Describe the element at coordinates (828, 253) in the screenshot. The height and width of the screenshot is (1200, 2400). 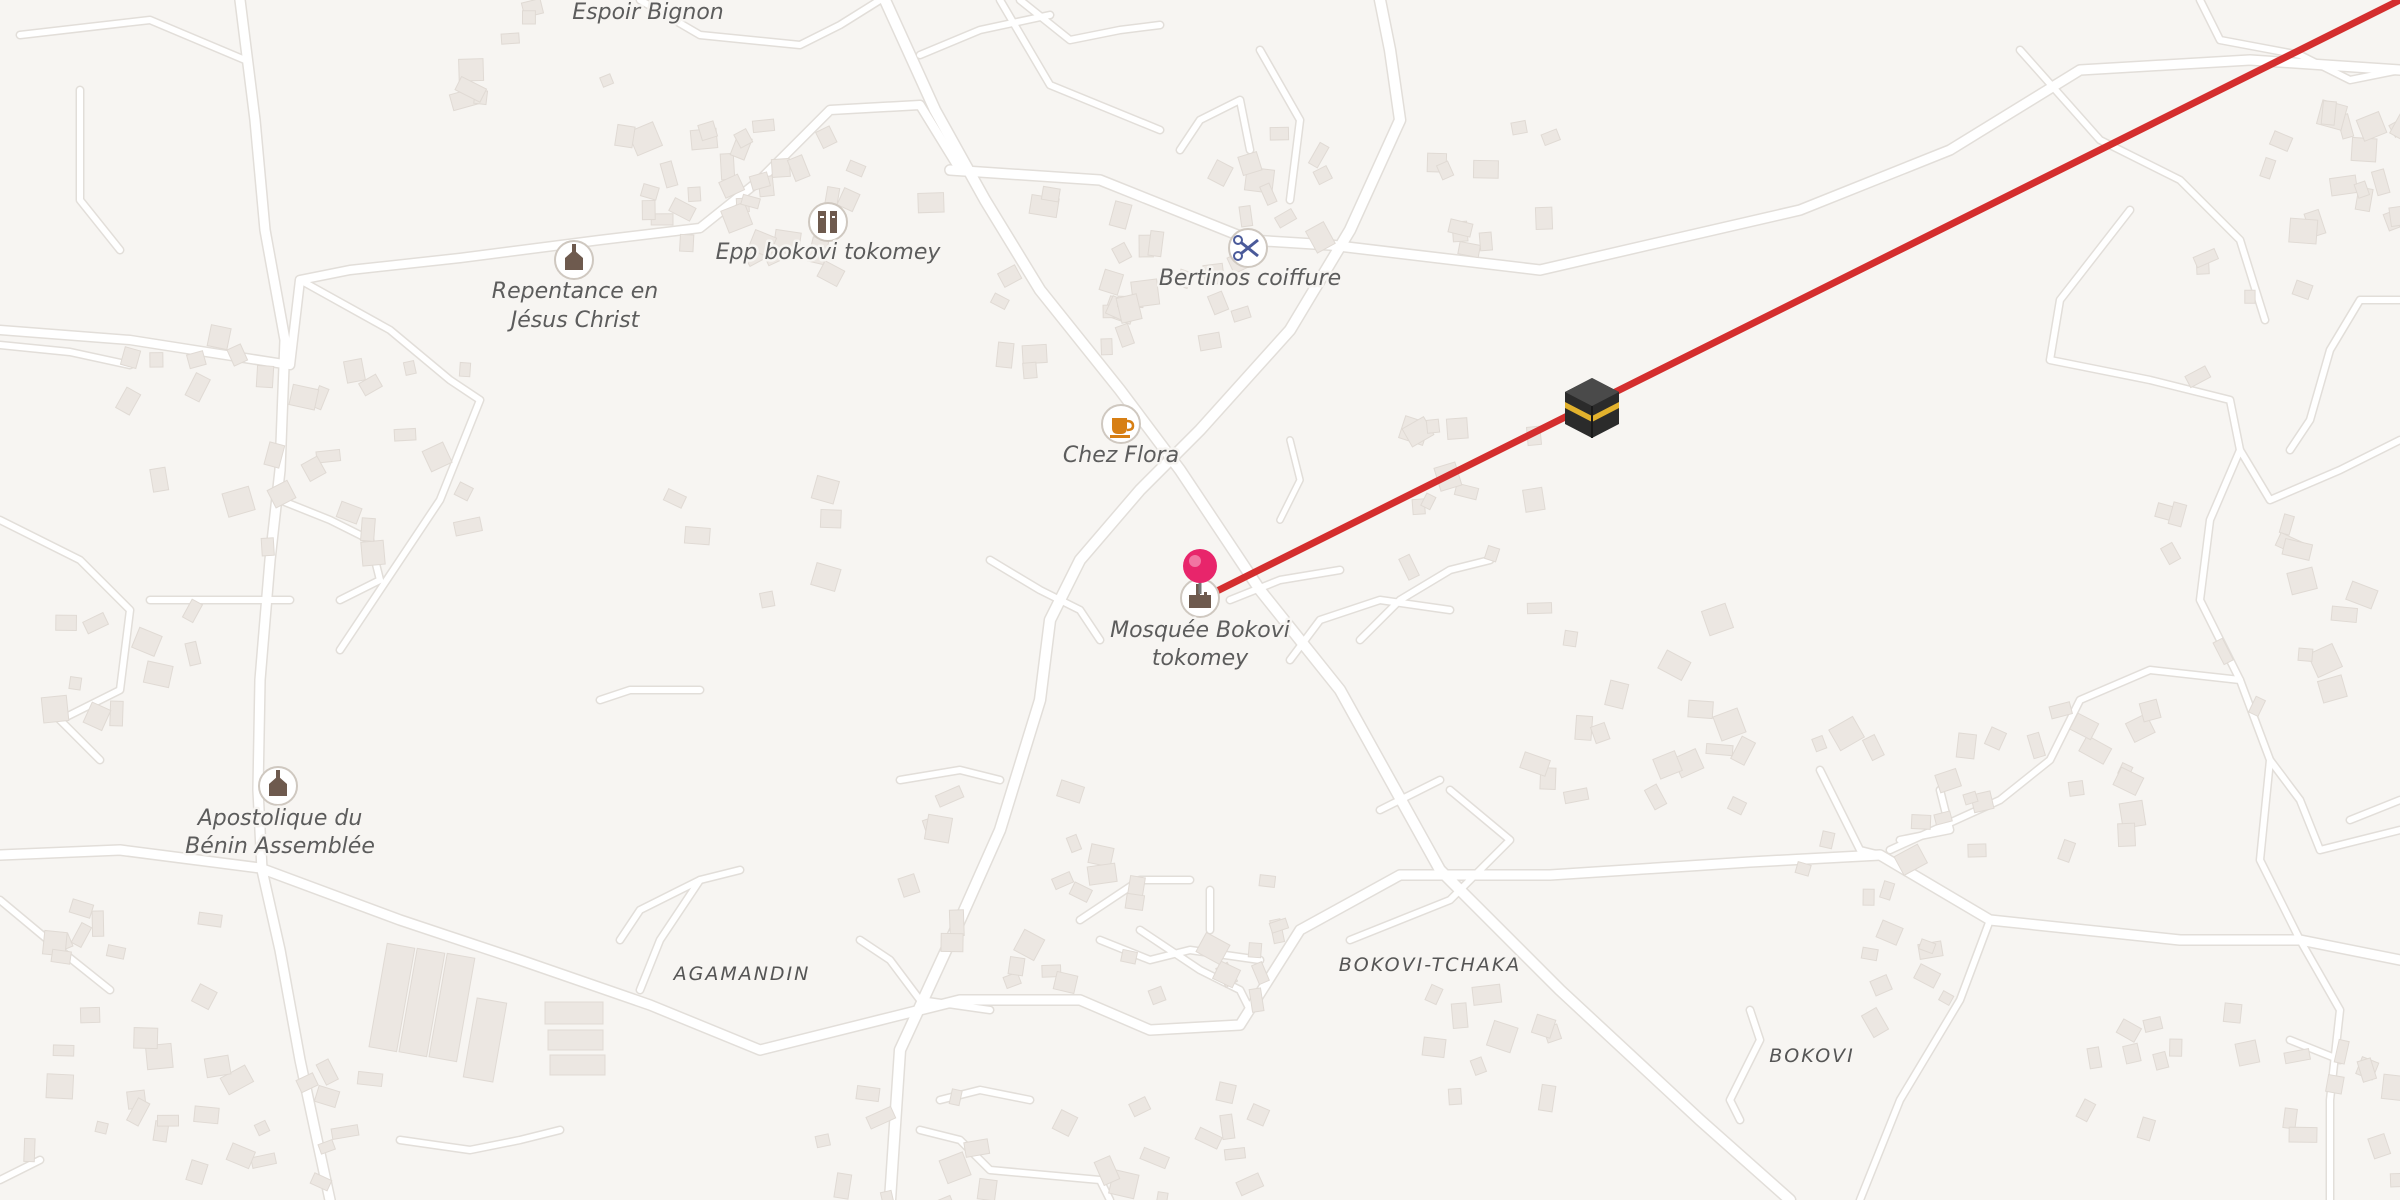
I see `poi-label: Epp bokovi tokomey` at that location.